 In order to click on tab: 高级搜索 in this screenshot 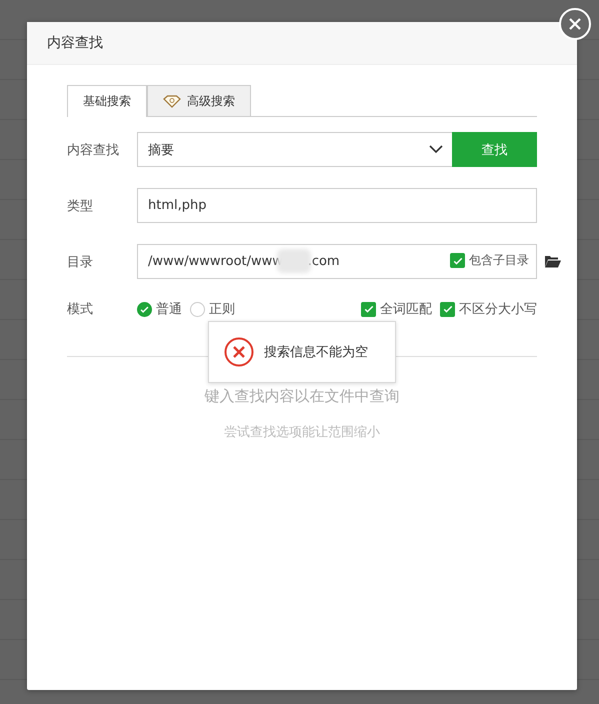, I will do `click(199, 100)`.